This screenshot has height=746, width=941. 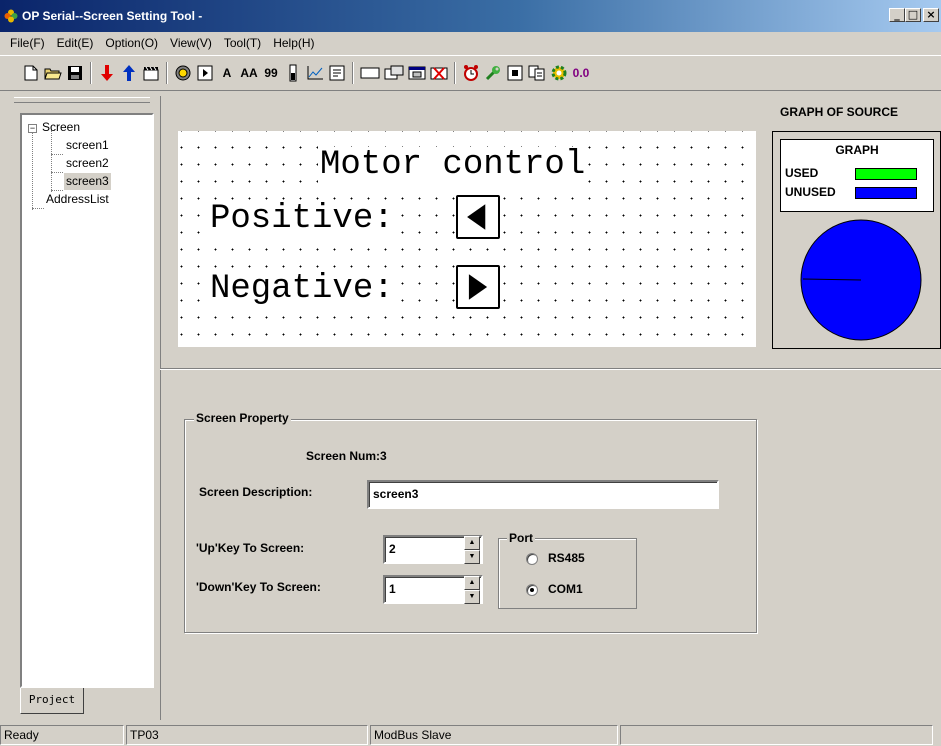 I want to click on panel-splitter, so click(x=82, y=100).